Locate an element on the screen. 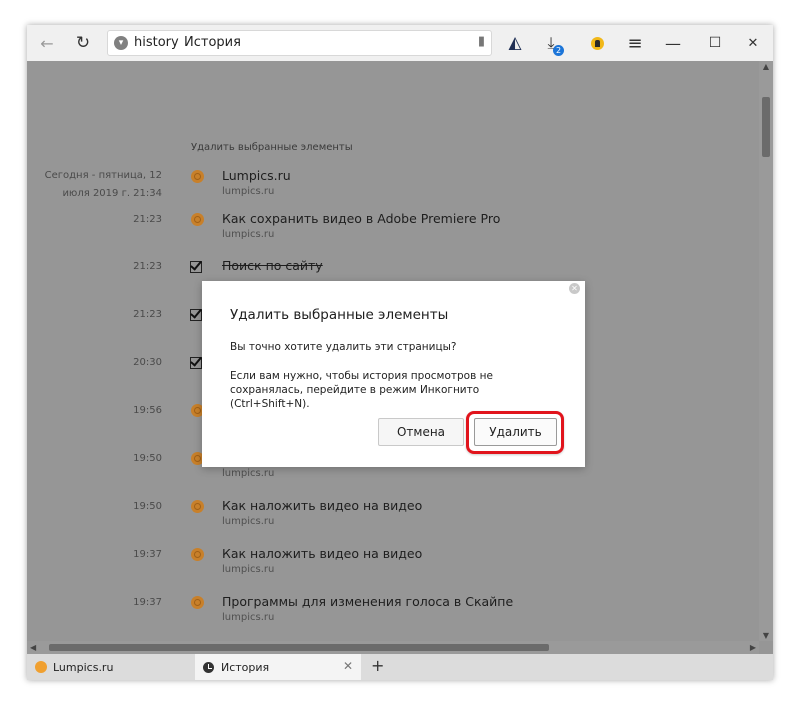 The height and width of the screenshot is (708, 800). menu-icon: ≡ is located at coordinates (635, 43).